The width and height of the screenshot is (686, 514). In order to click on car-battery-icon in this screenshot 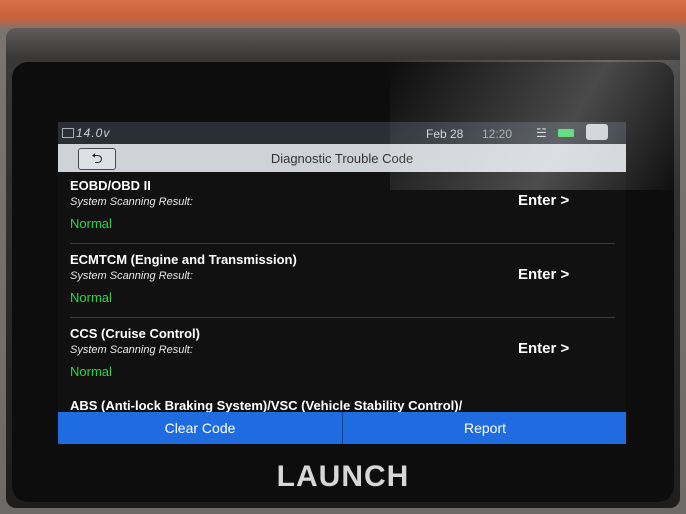, I will do `click(68, 133)`.